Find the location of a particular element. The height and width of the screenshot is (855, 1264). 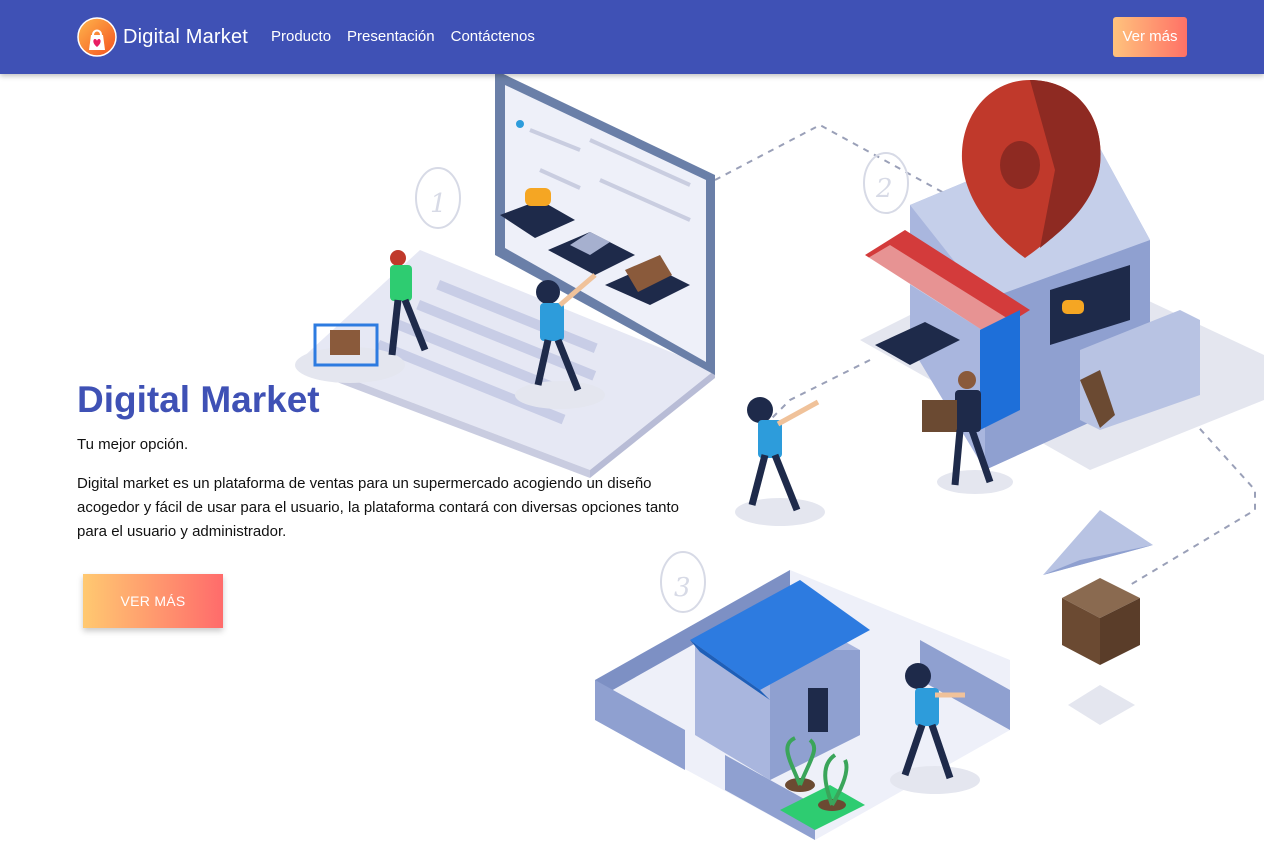

woman-pointing-illustration is located at coordinates (780, 461).